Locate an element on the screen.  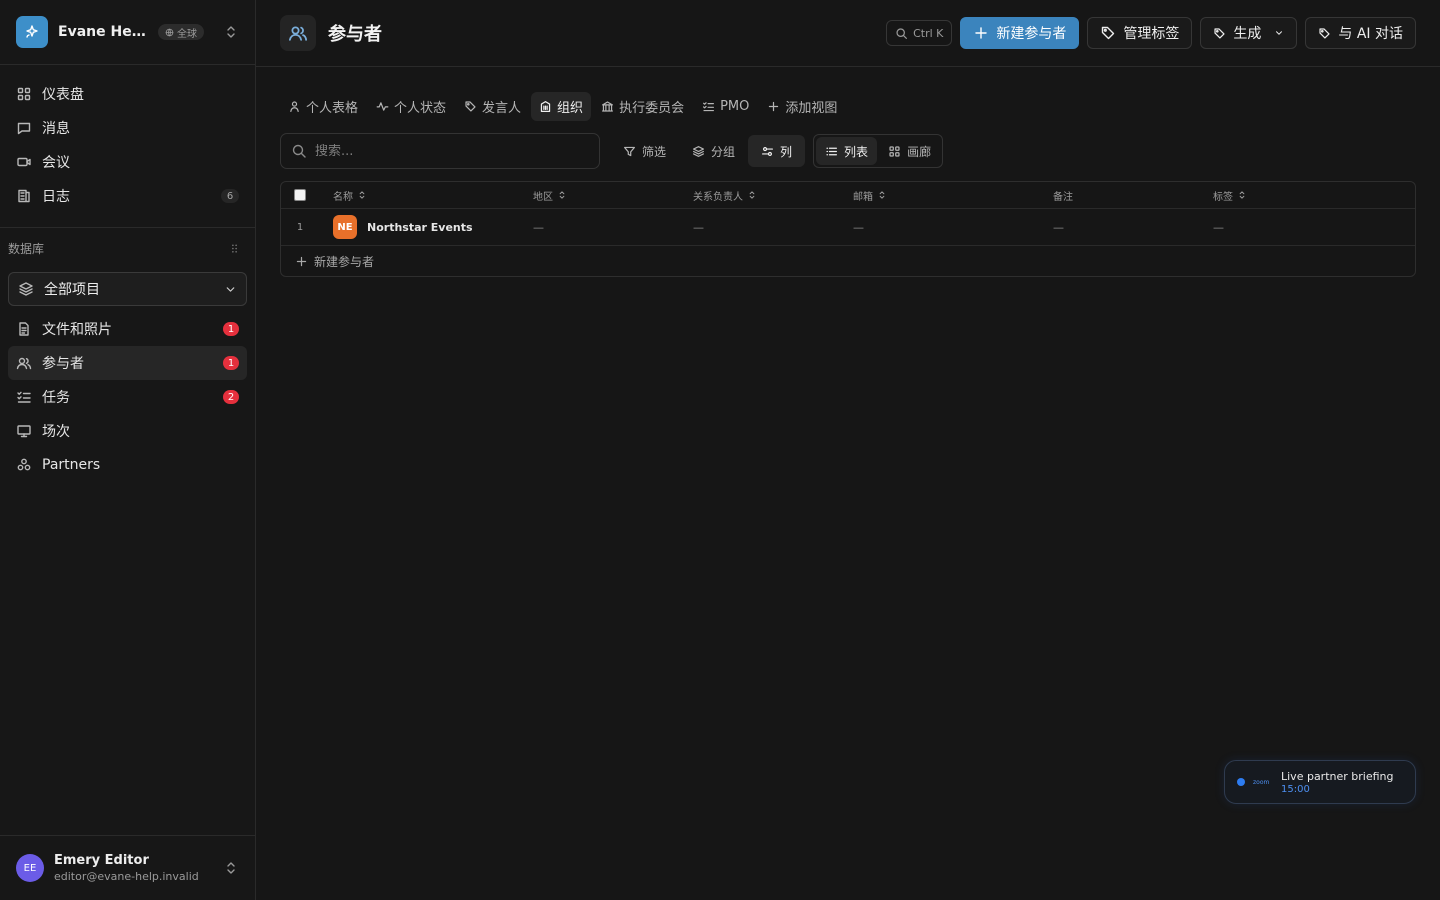
workspace-header: Evane Help ... 全球 is located at coordinates (127, 32).